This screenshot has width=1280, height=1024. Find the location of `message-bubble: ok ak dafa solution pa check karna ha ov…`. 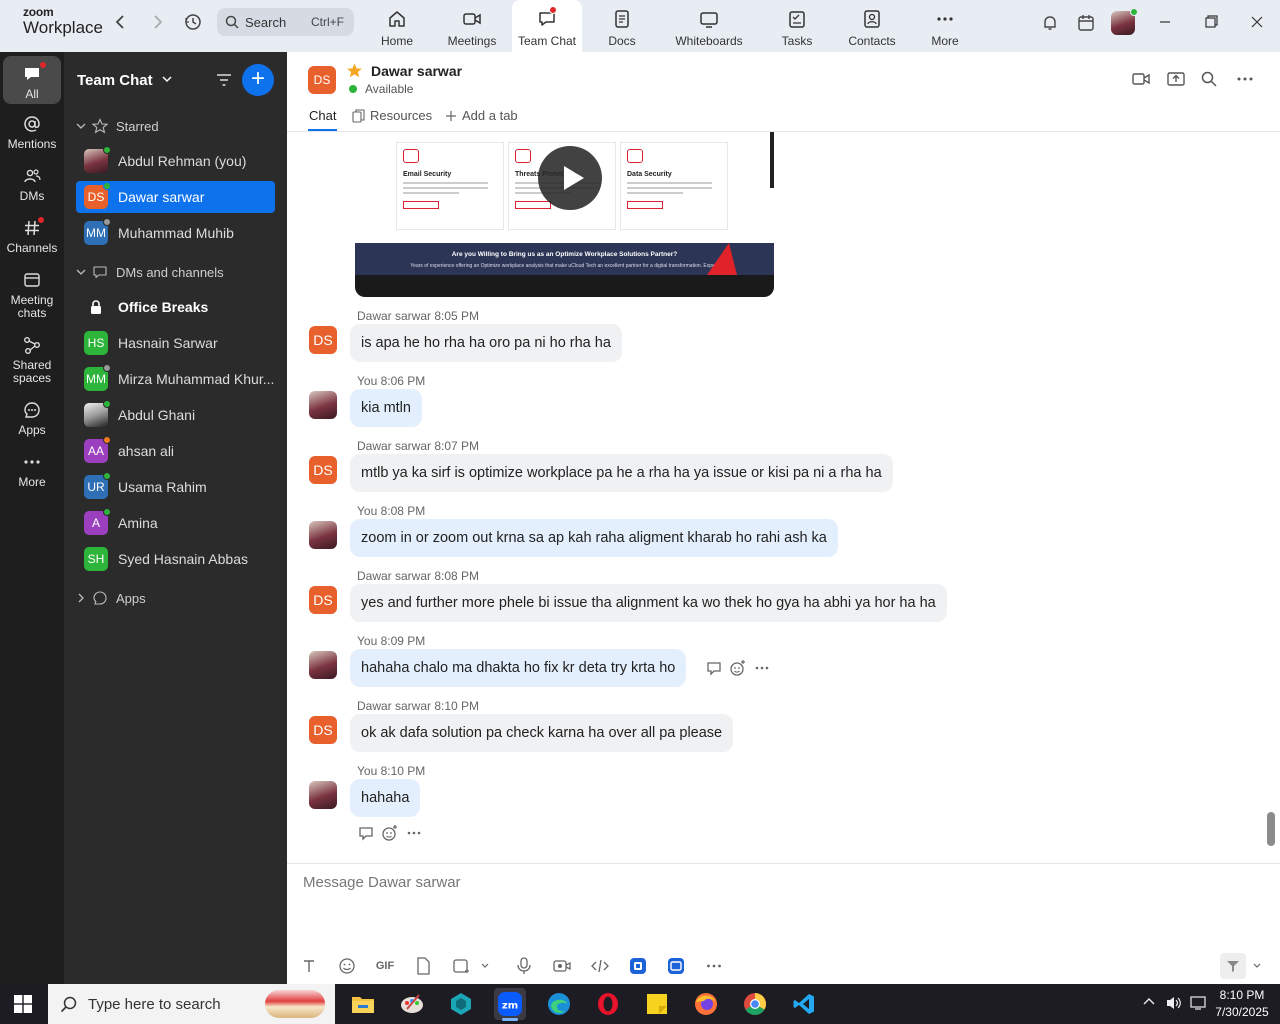

message-bubble: ok ak dafa solution pa check karna ha ov… is located at coordinates (542, 733).